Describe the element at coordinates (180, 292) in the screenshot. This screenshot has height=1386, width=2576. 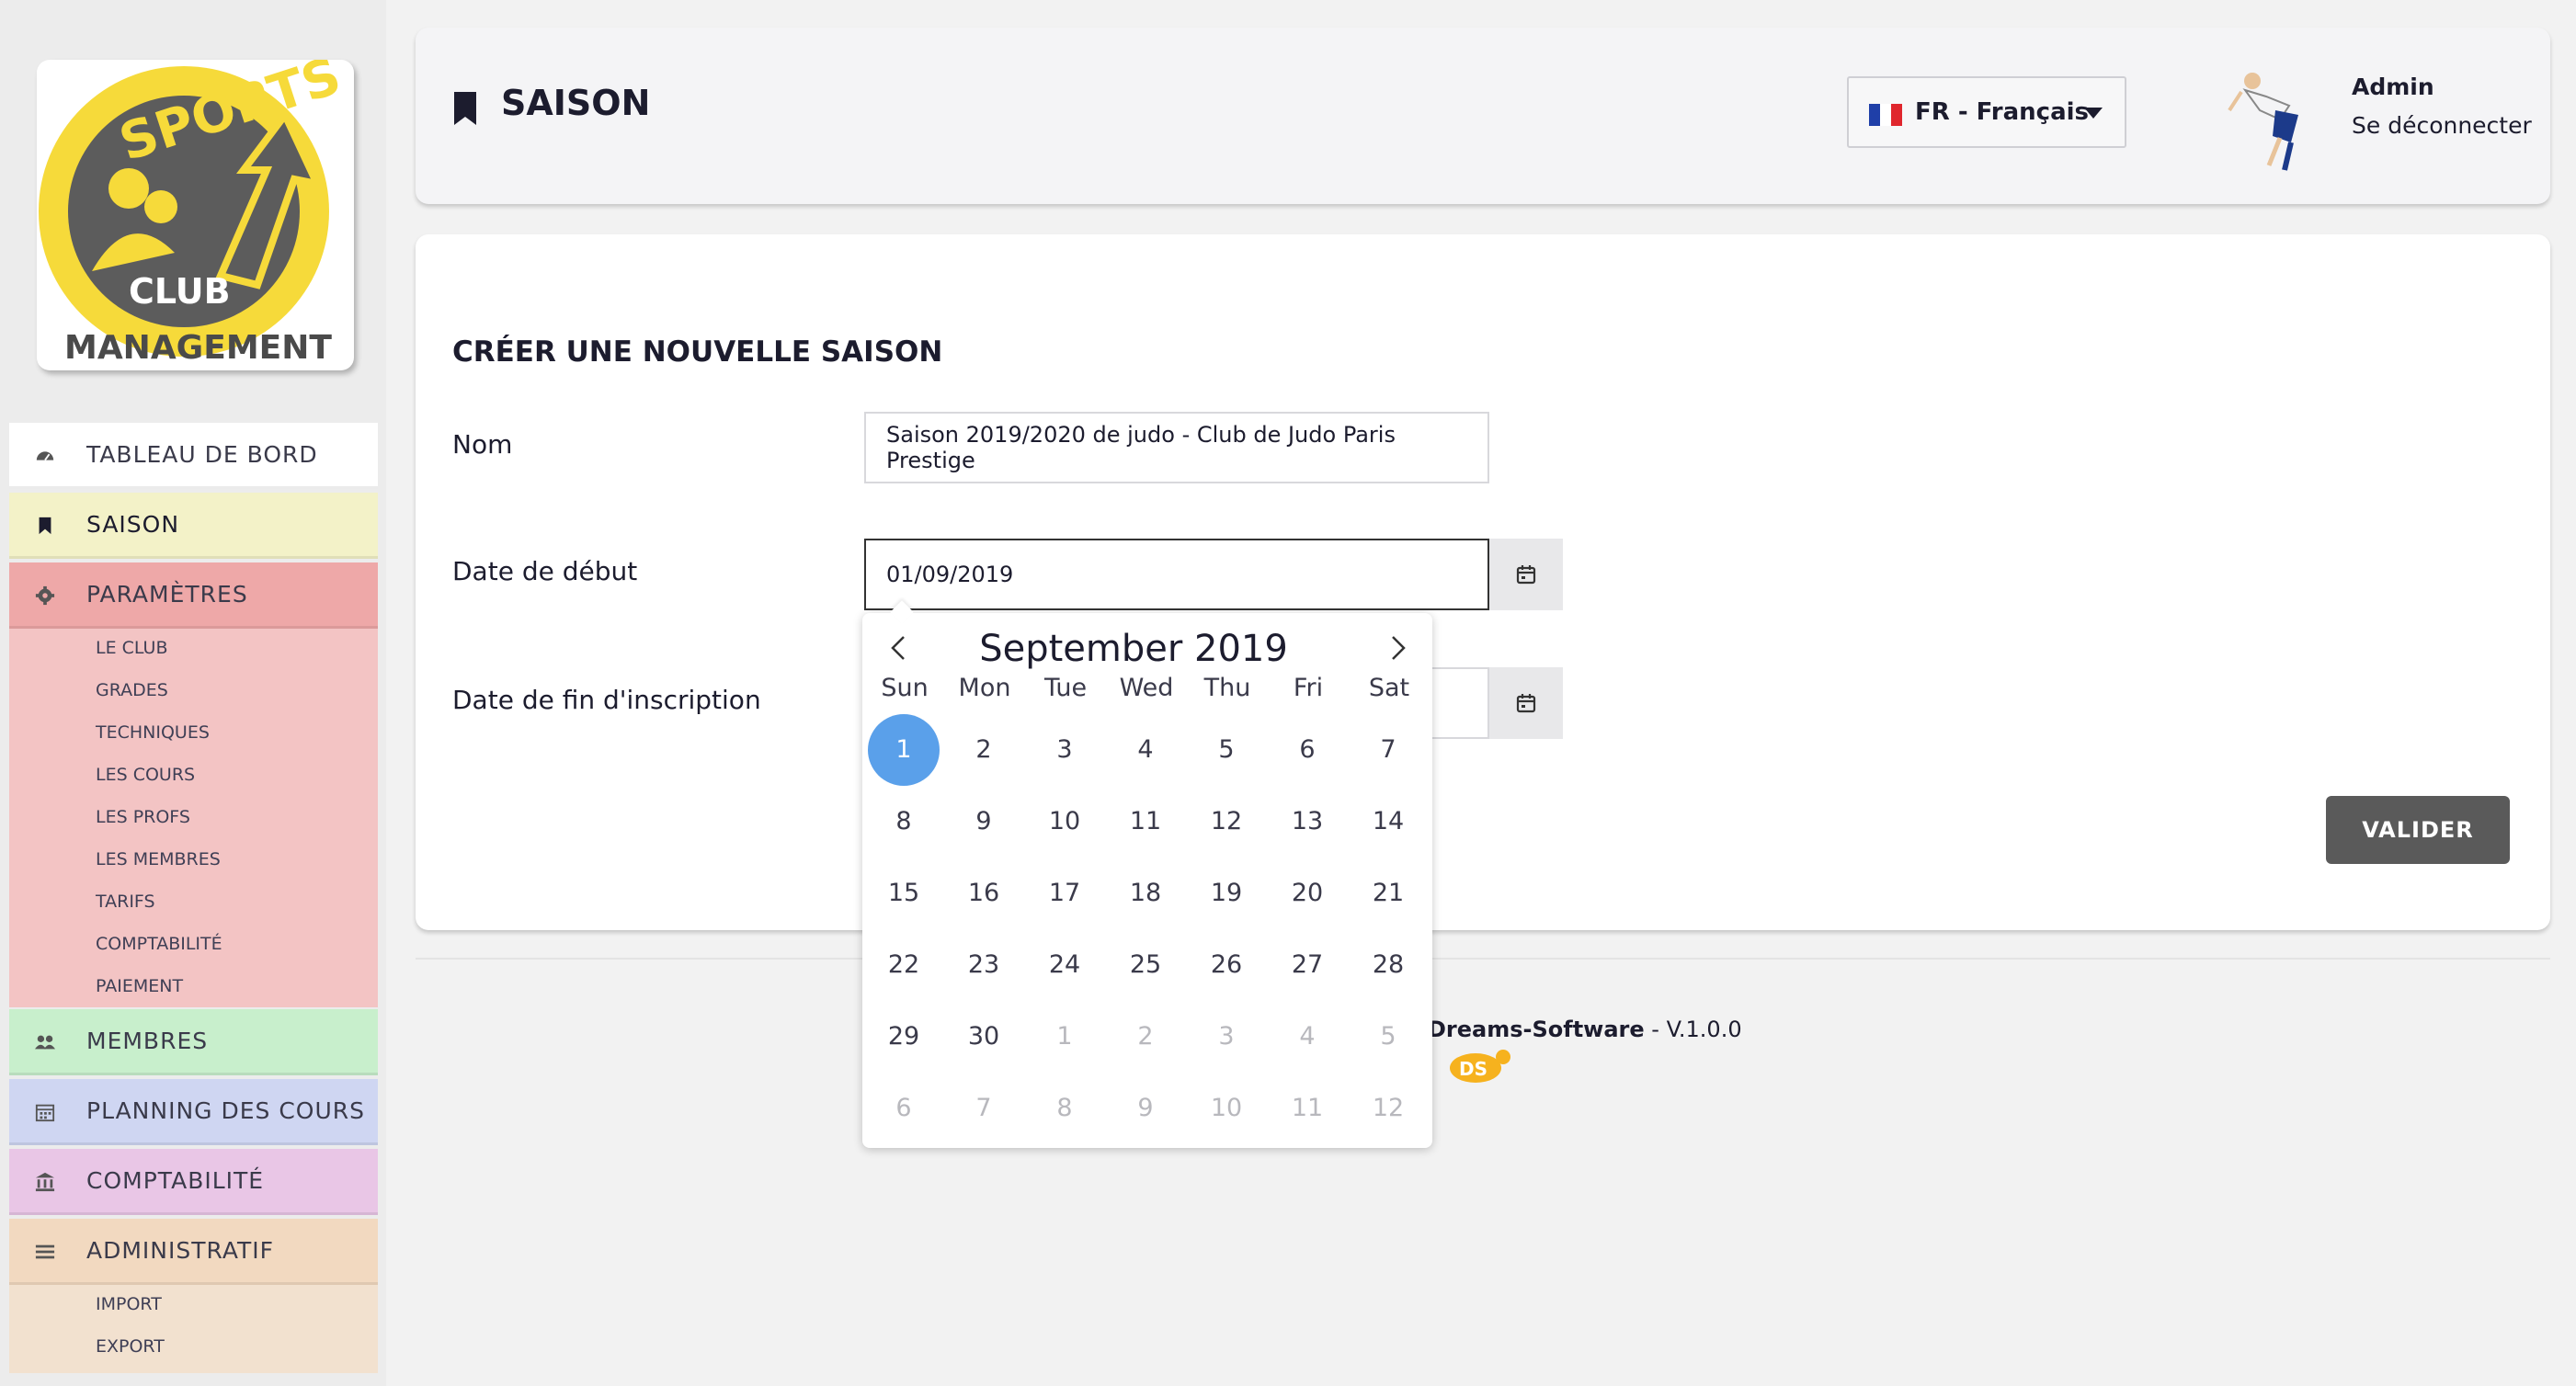
I see `svg-text: CLUB` at that location.